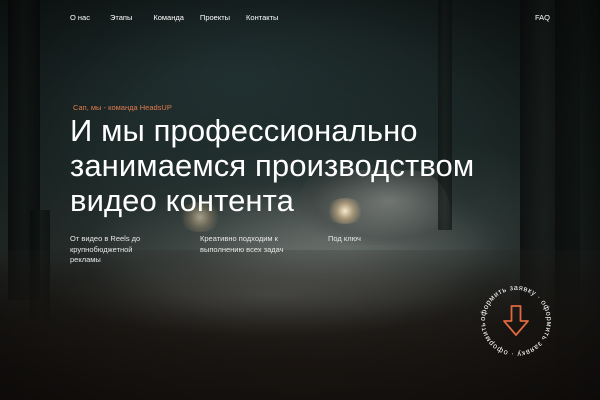  What do you see at coordinates (244, 130) in the screenshot?
I see `headline-line: И мы профессионально` at bounding box center [244, 130].